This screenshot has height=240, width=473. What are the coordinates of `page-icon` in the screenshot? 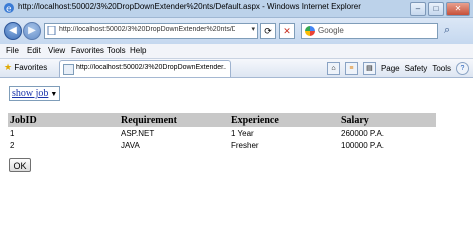 It's located at (51, 30).